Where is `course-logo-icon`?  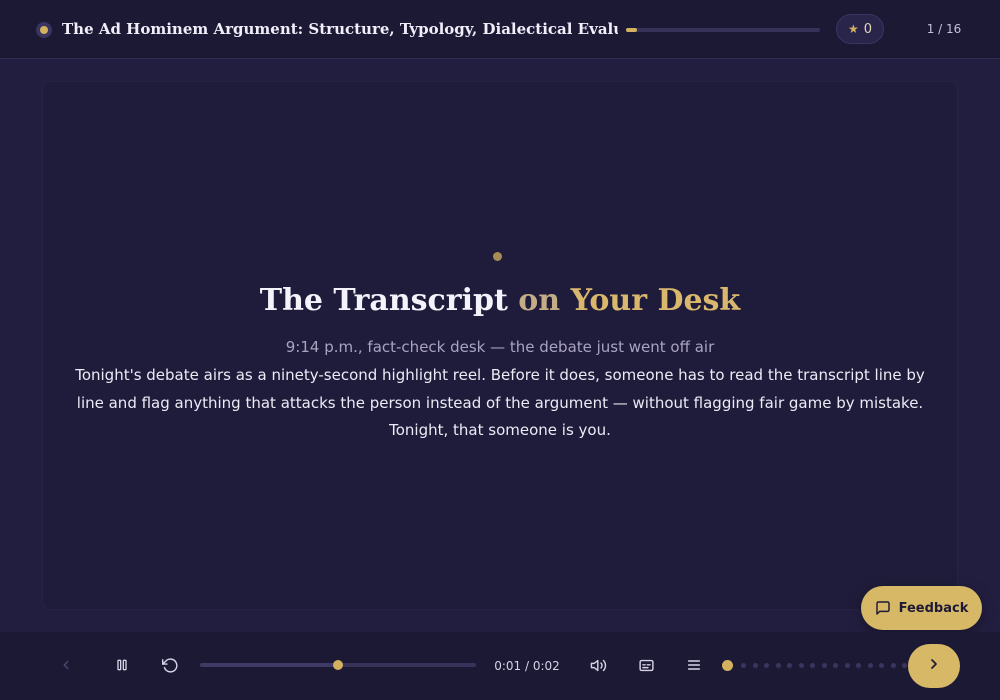
course-logo-icon is located at coordinates (44, 30).